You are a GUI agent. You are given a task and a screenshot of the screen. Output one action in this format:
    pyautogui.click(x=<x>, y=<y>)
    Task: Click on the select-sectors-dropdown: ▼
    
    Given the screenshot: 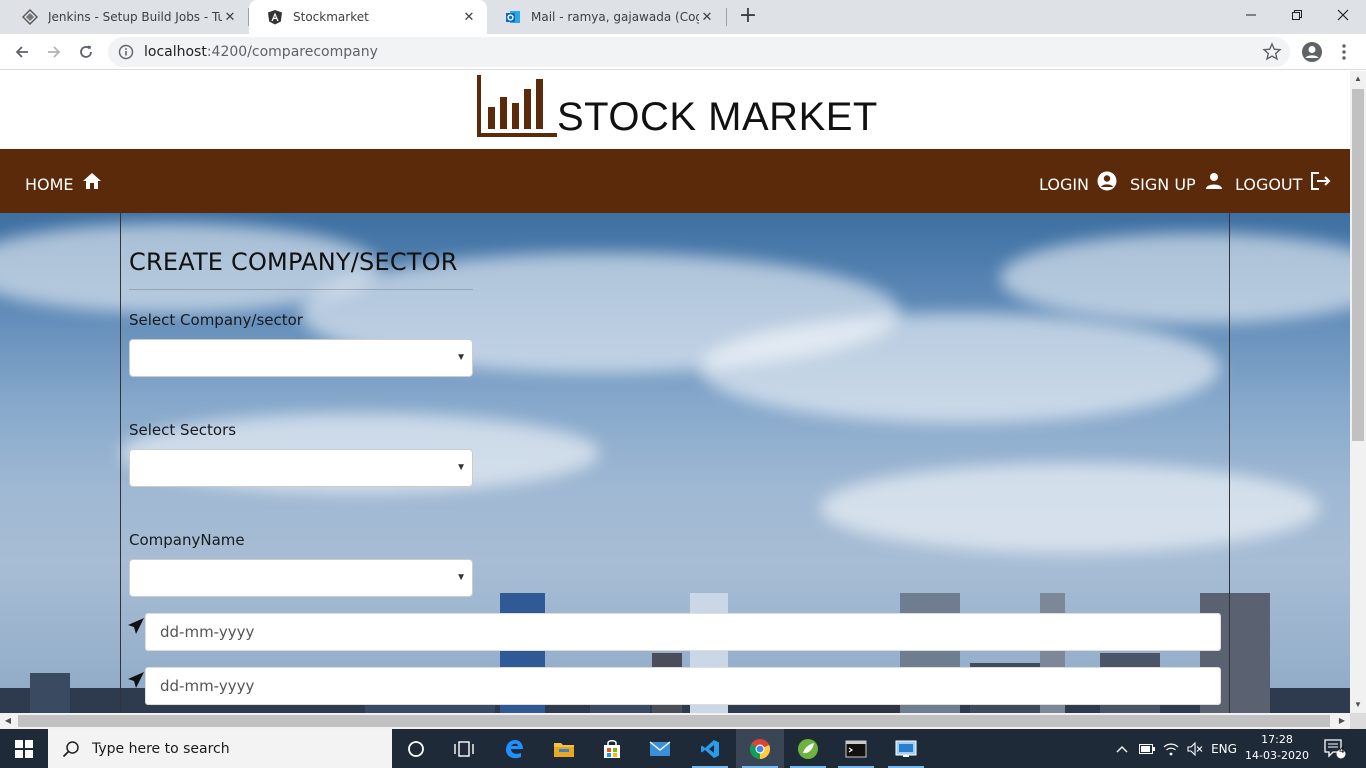 What is the action you would take?
    pyautogui.click(x=301, y=468)
    